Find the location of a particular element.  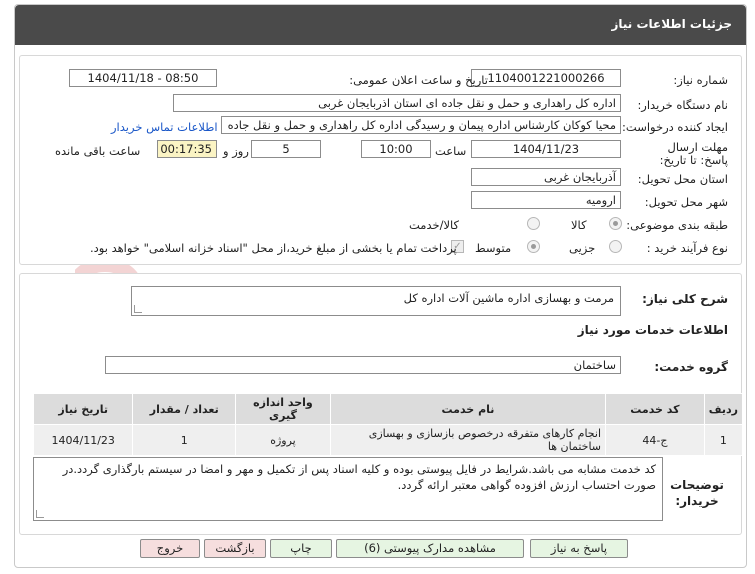

need-number-label: شماره نیاز: is located at coordinates (700, 80).